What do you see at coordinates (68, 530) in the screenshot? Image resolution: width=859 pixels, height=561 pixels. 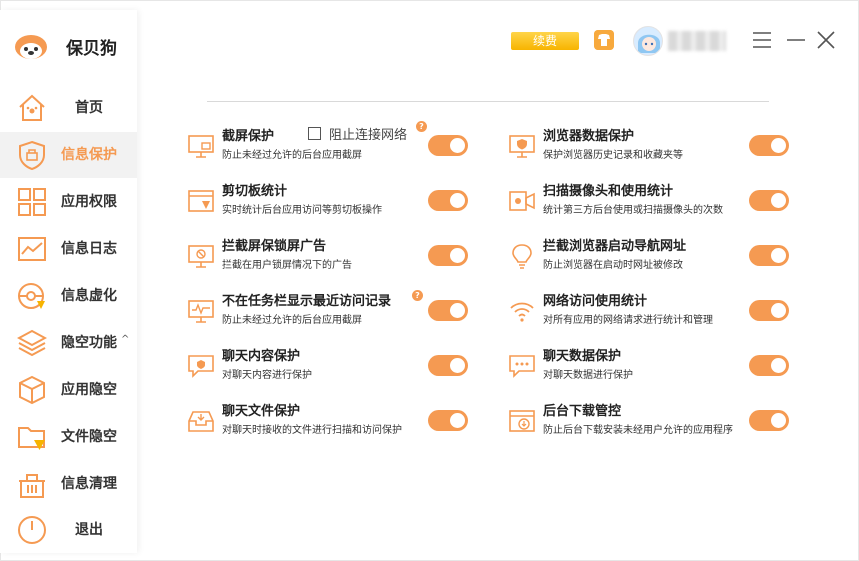 I see `sidebar-item-exit: 退出` at bounding box center [68, 530].